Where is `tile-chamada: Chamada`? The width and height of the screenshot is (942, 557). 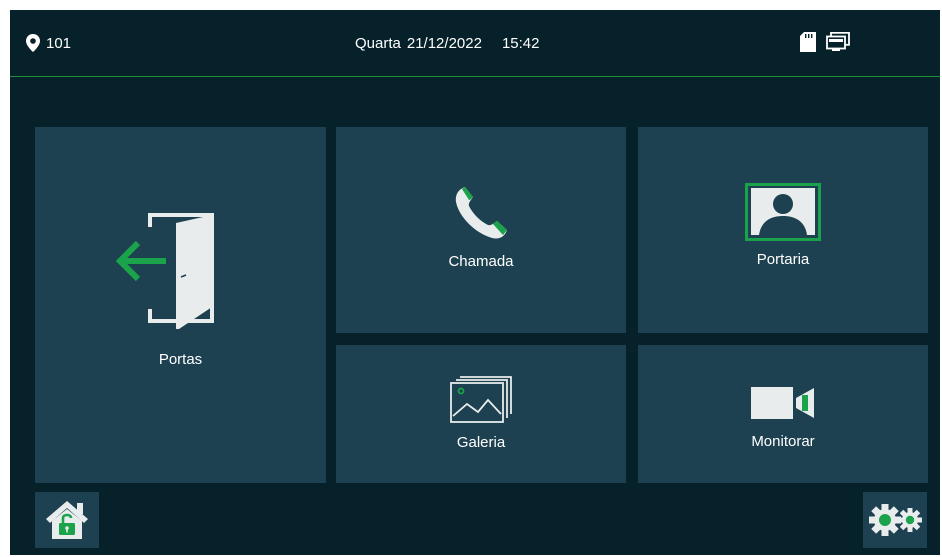
tile-chamada: Chamada is located at coordinates (481, 230).